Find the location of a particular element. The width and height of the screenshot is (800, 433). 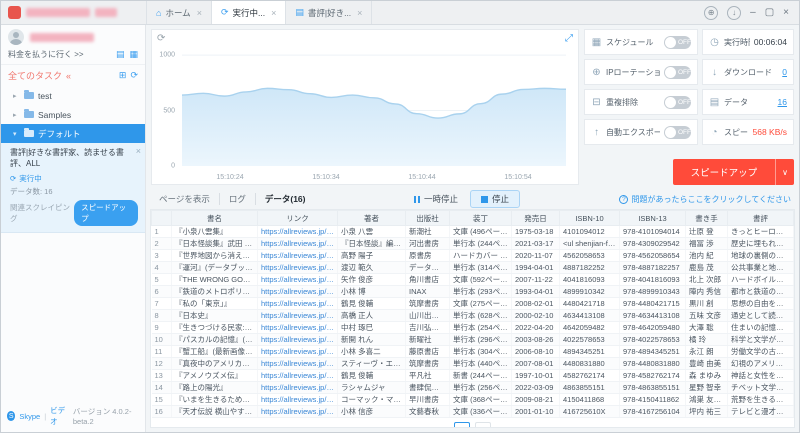

speedup-button-label: スピードアップ is located at coordinates (724, 172).